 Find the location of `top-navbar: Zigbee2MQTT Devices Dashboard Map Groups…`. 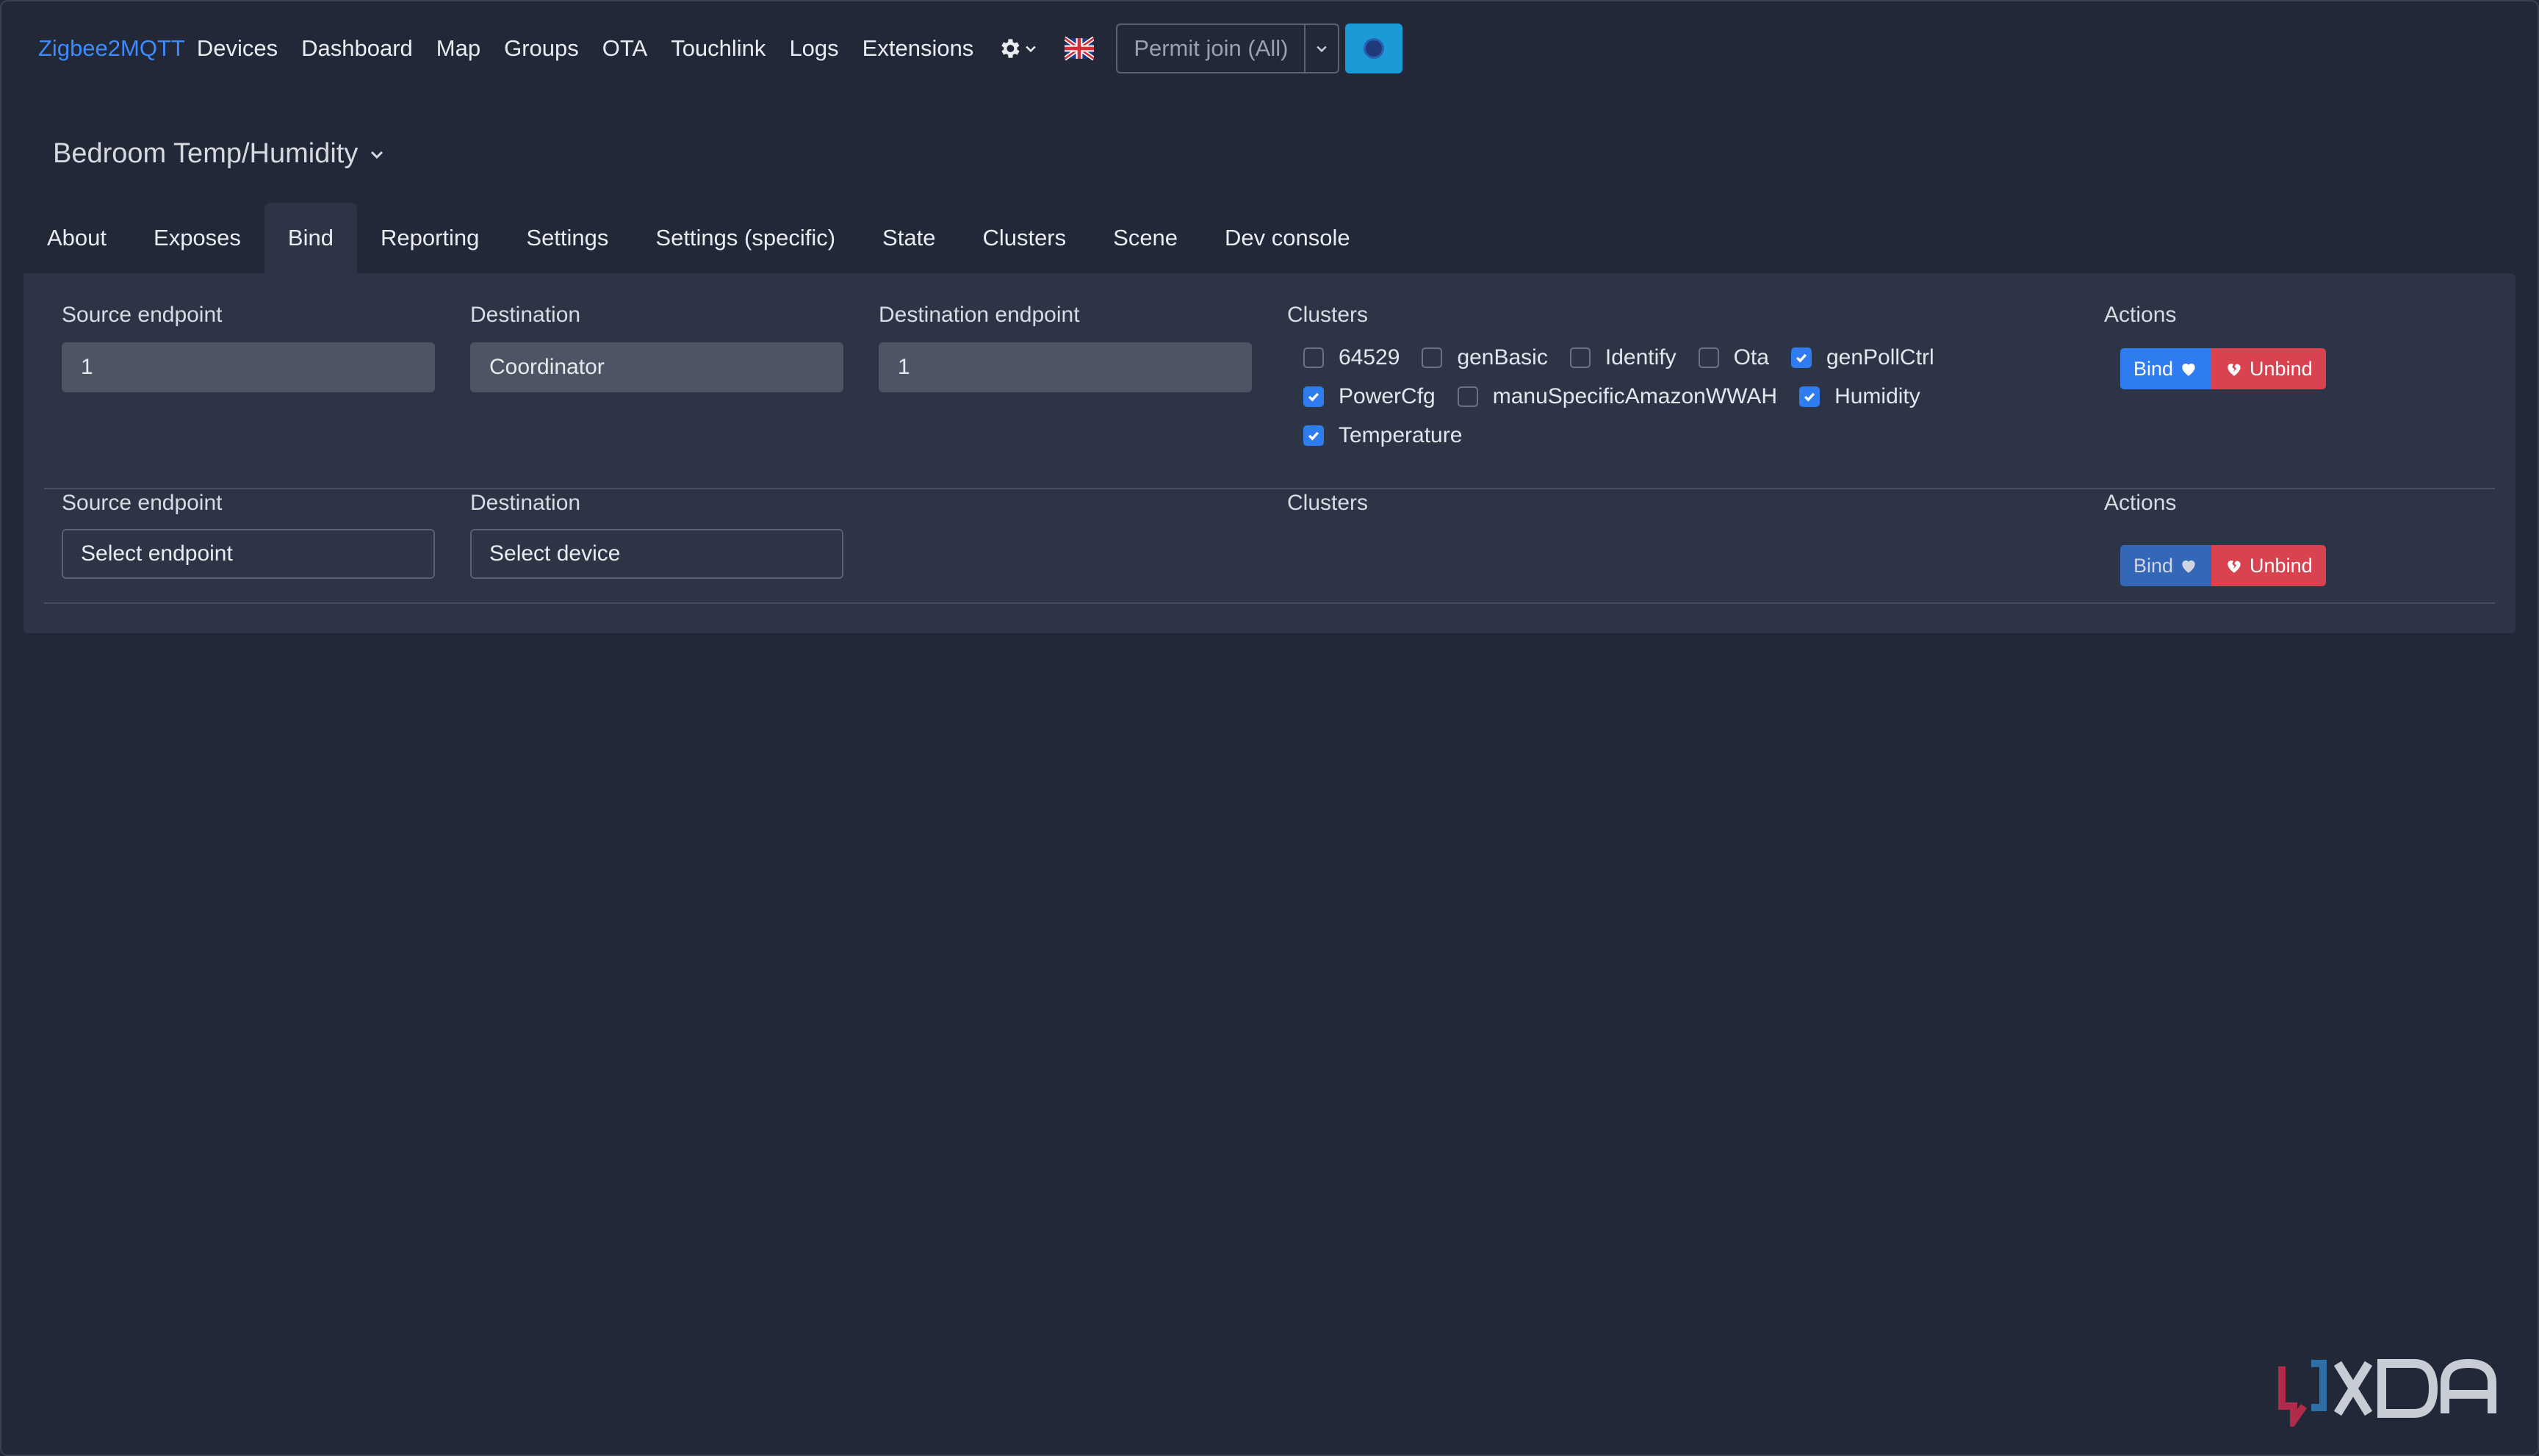

top-navbar: Zigbee2MQTT Devices Dashboard Map Groups… is located at coordinates (720, 48).